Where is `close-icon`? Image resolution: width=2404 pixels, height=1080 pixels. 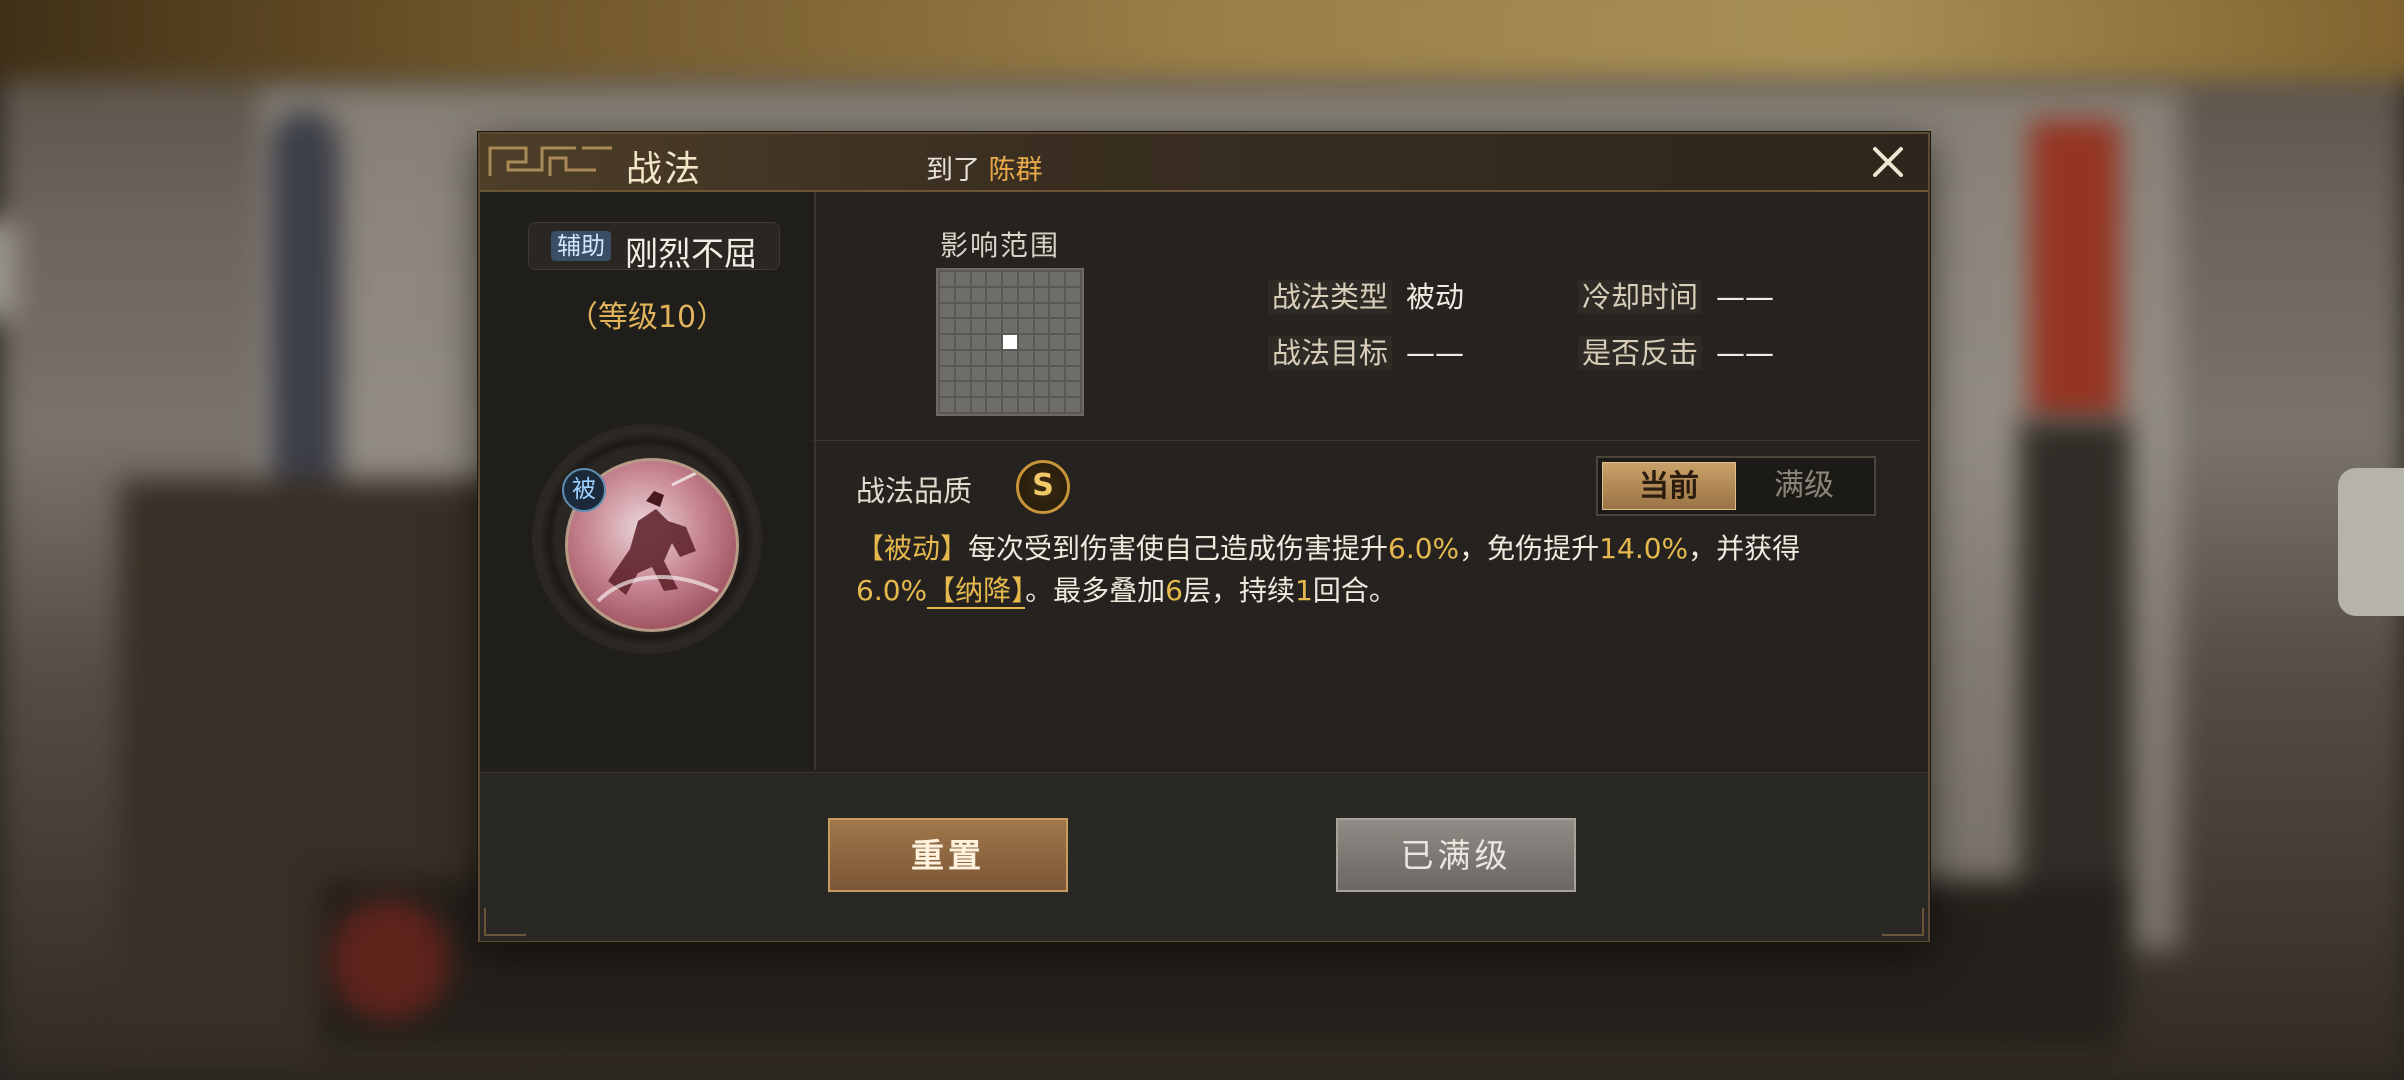
close-icon is located at coordinates (1888, 162).